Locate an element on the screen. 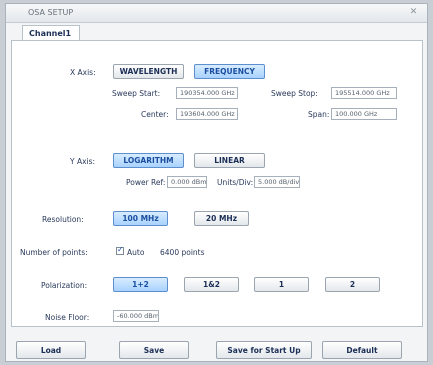 The image size is (433, 365). points-label: Number of points: is located at coordinates (54, 252).